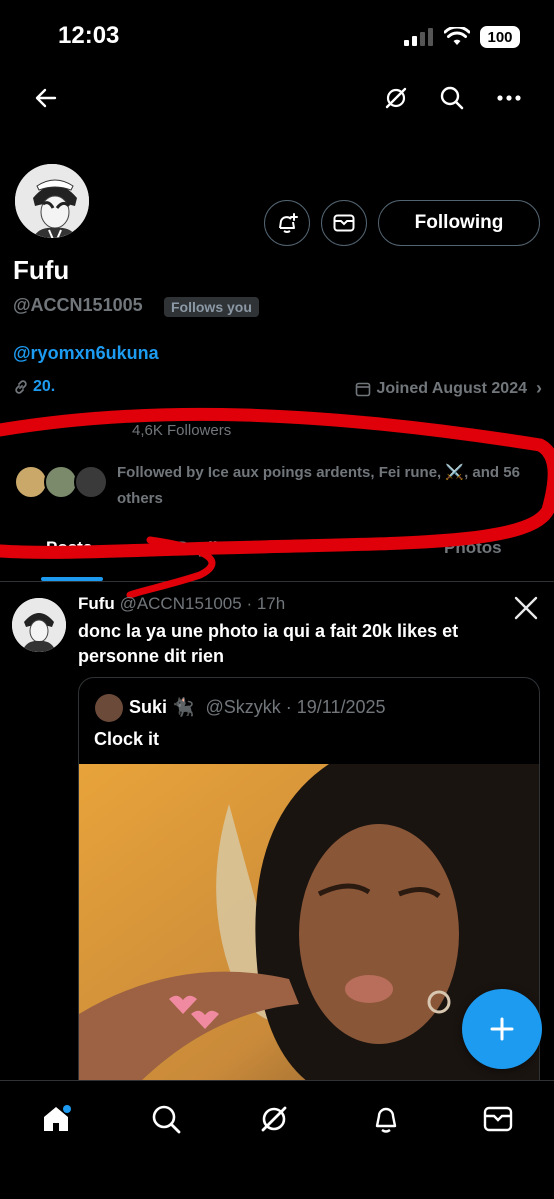 This screenshot has width=554, height=1199. What do you see at coordinates (473, 548) in the screenshot?
I see `tab-photos: Photos` at bounding box center [473, 548].